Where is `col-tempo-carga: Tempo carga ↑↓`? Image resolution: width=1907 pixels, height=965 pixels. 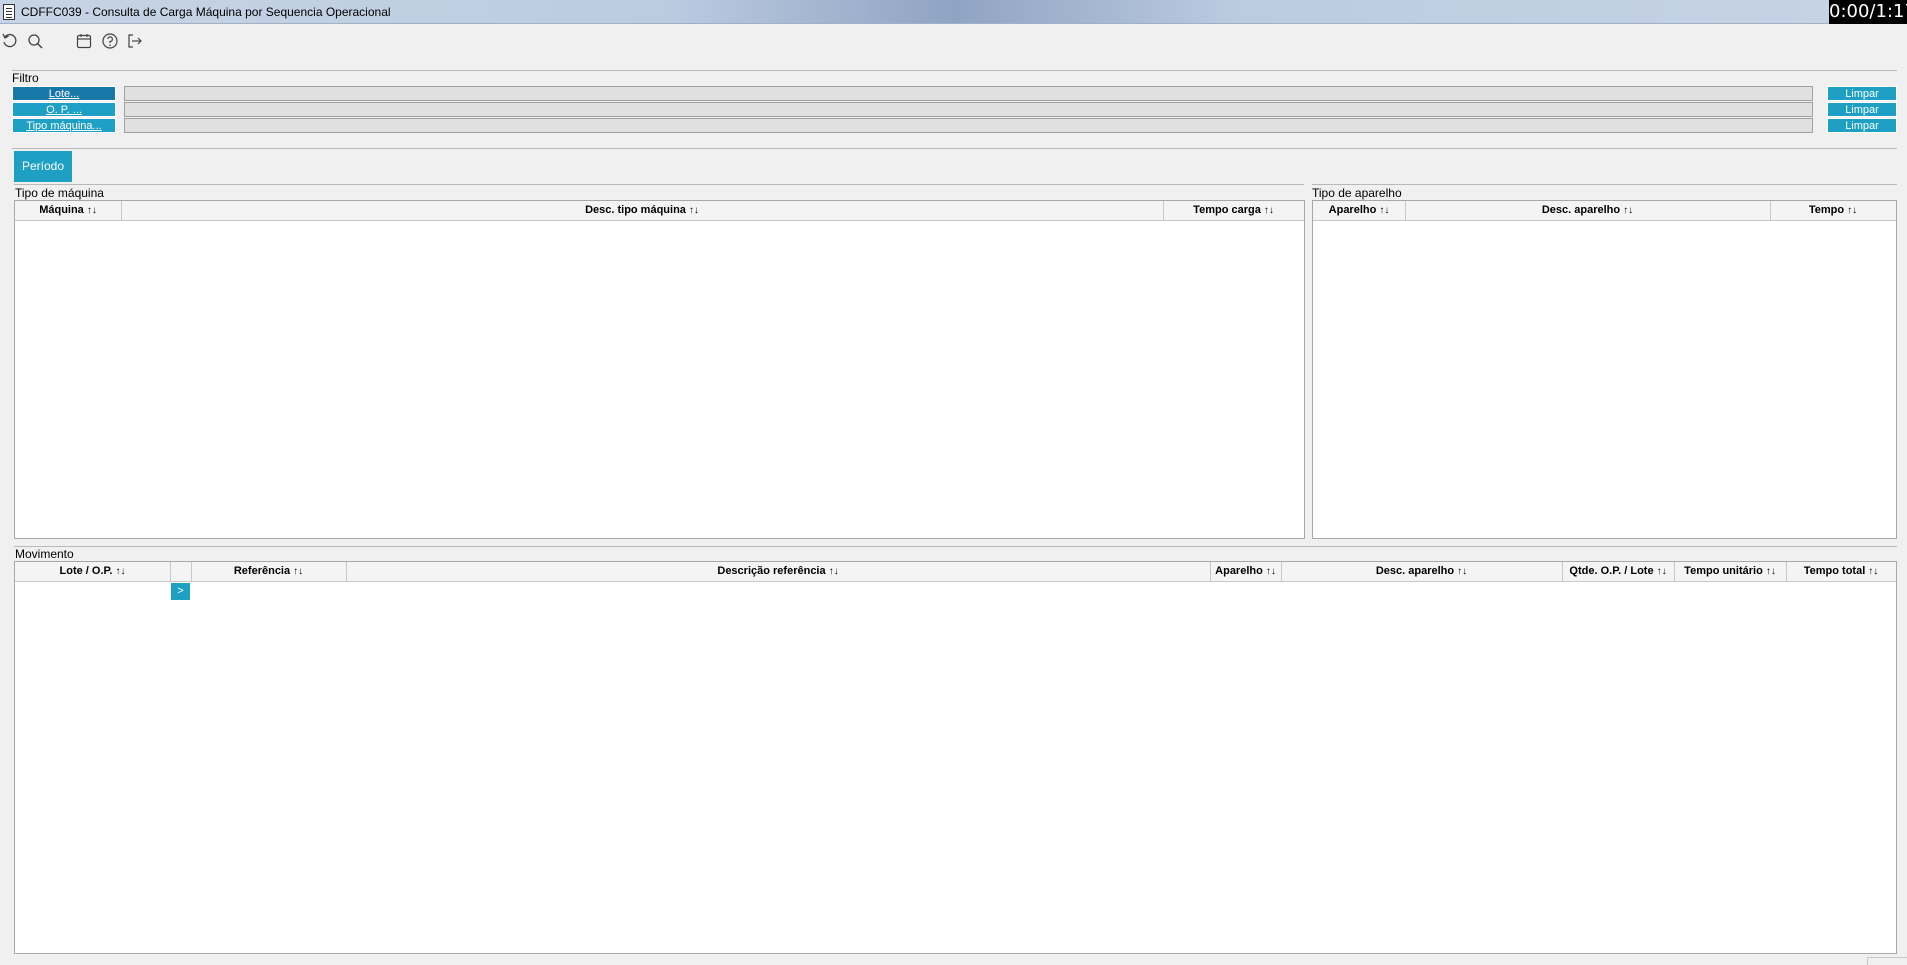 col-tempo-carga: Tempo carga ↑↓ is located at coordinates (1233, 210).